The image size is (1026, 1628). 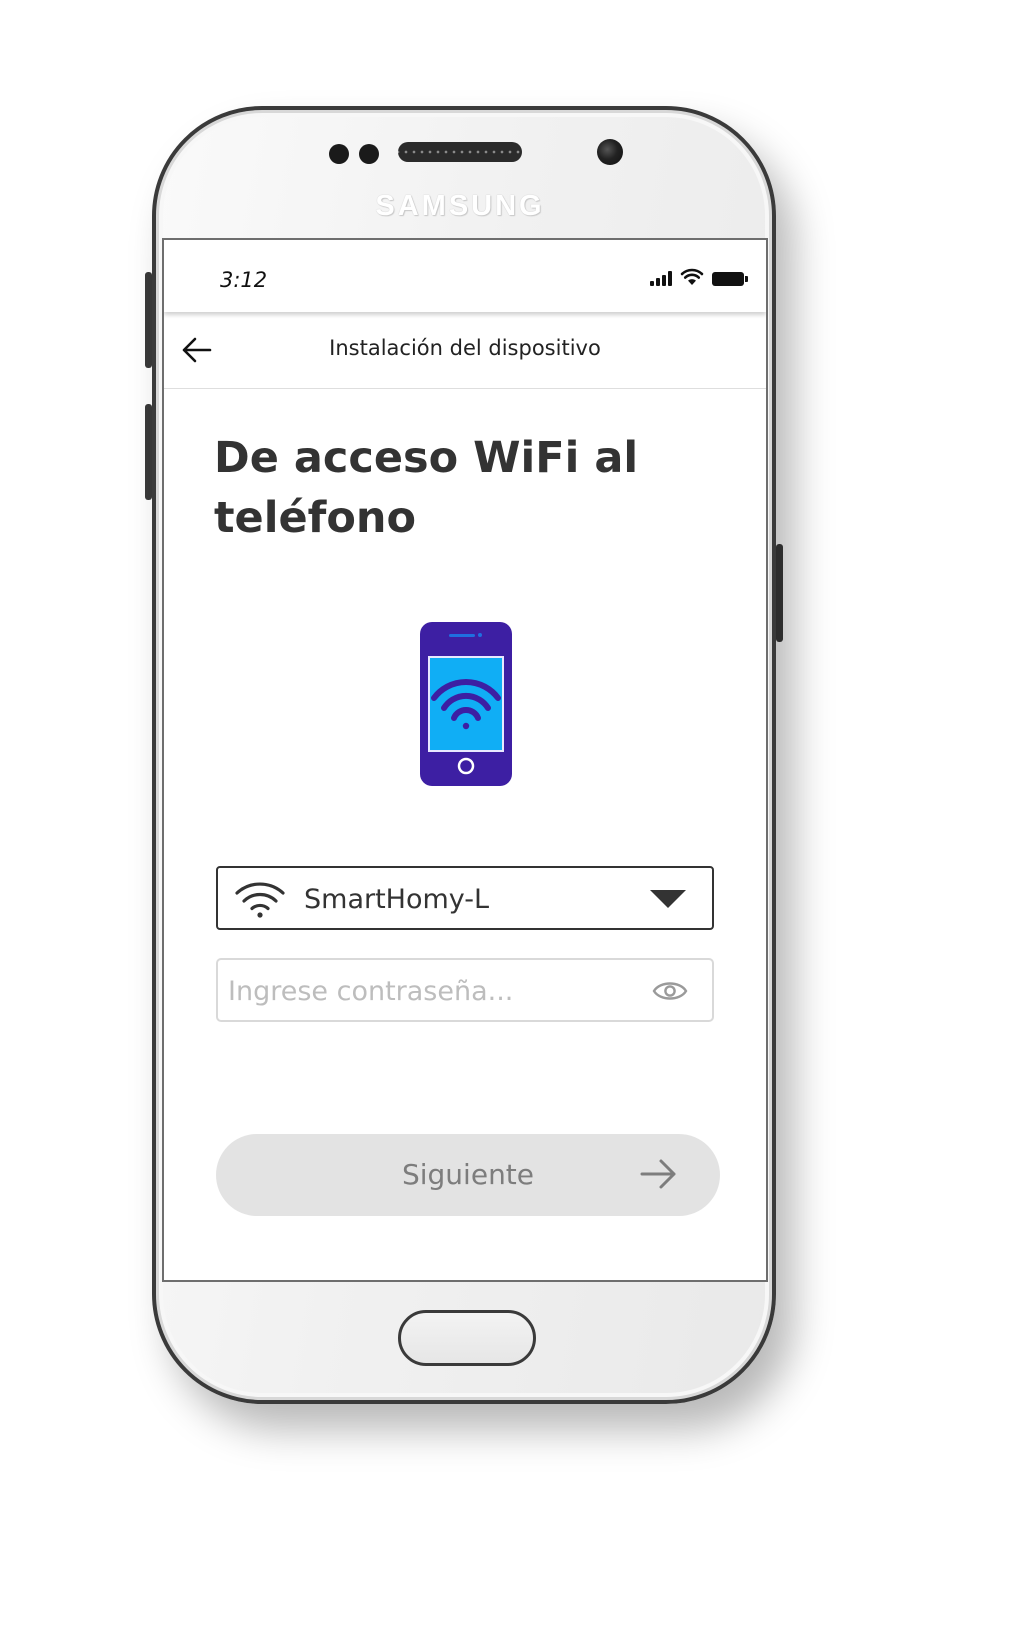 What do you see at coordinates (244, 280) in the screenshot?
I see `status-time: 3:12` at bounding box center [244, 280].